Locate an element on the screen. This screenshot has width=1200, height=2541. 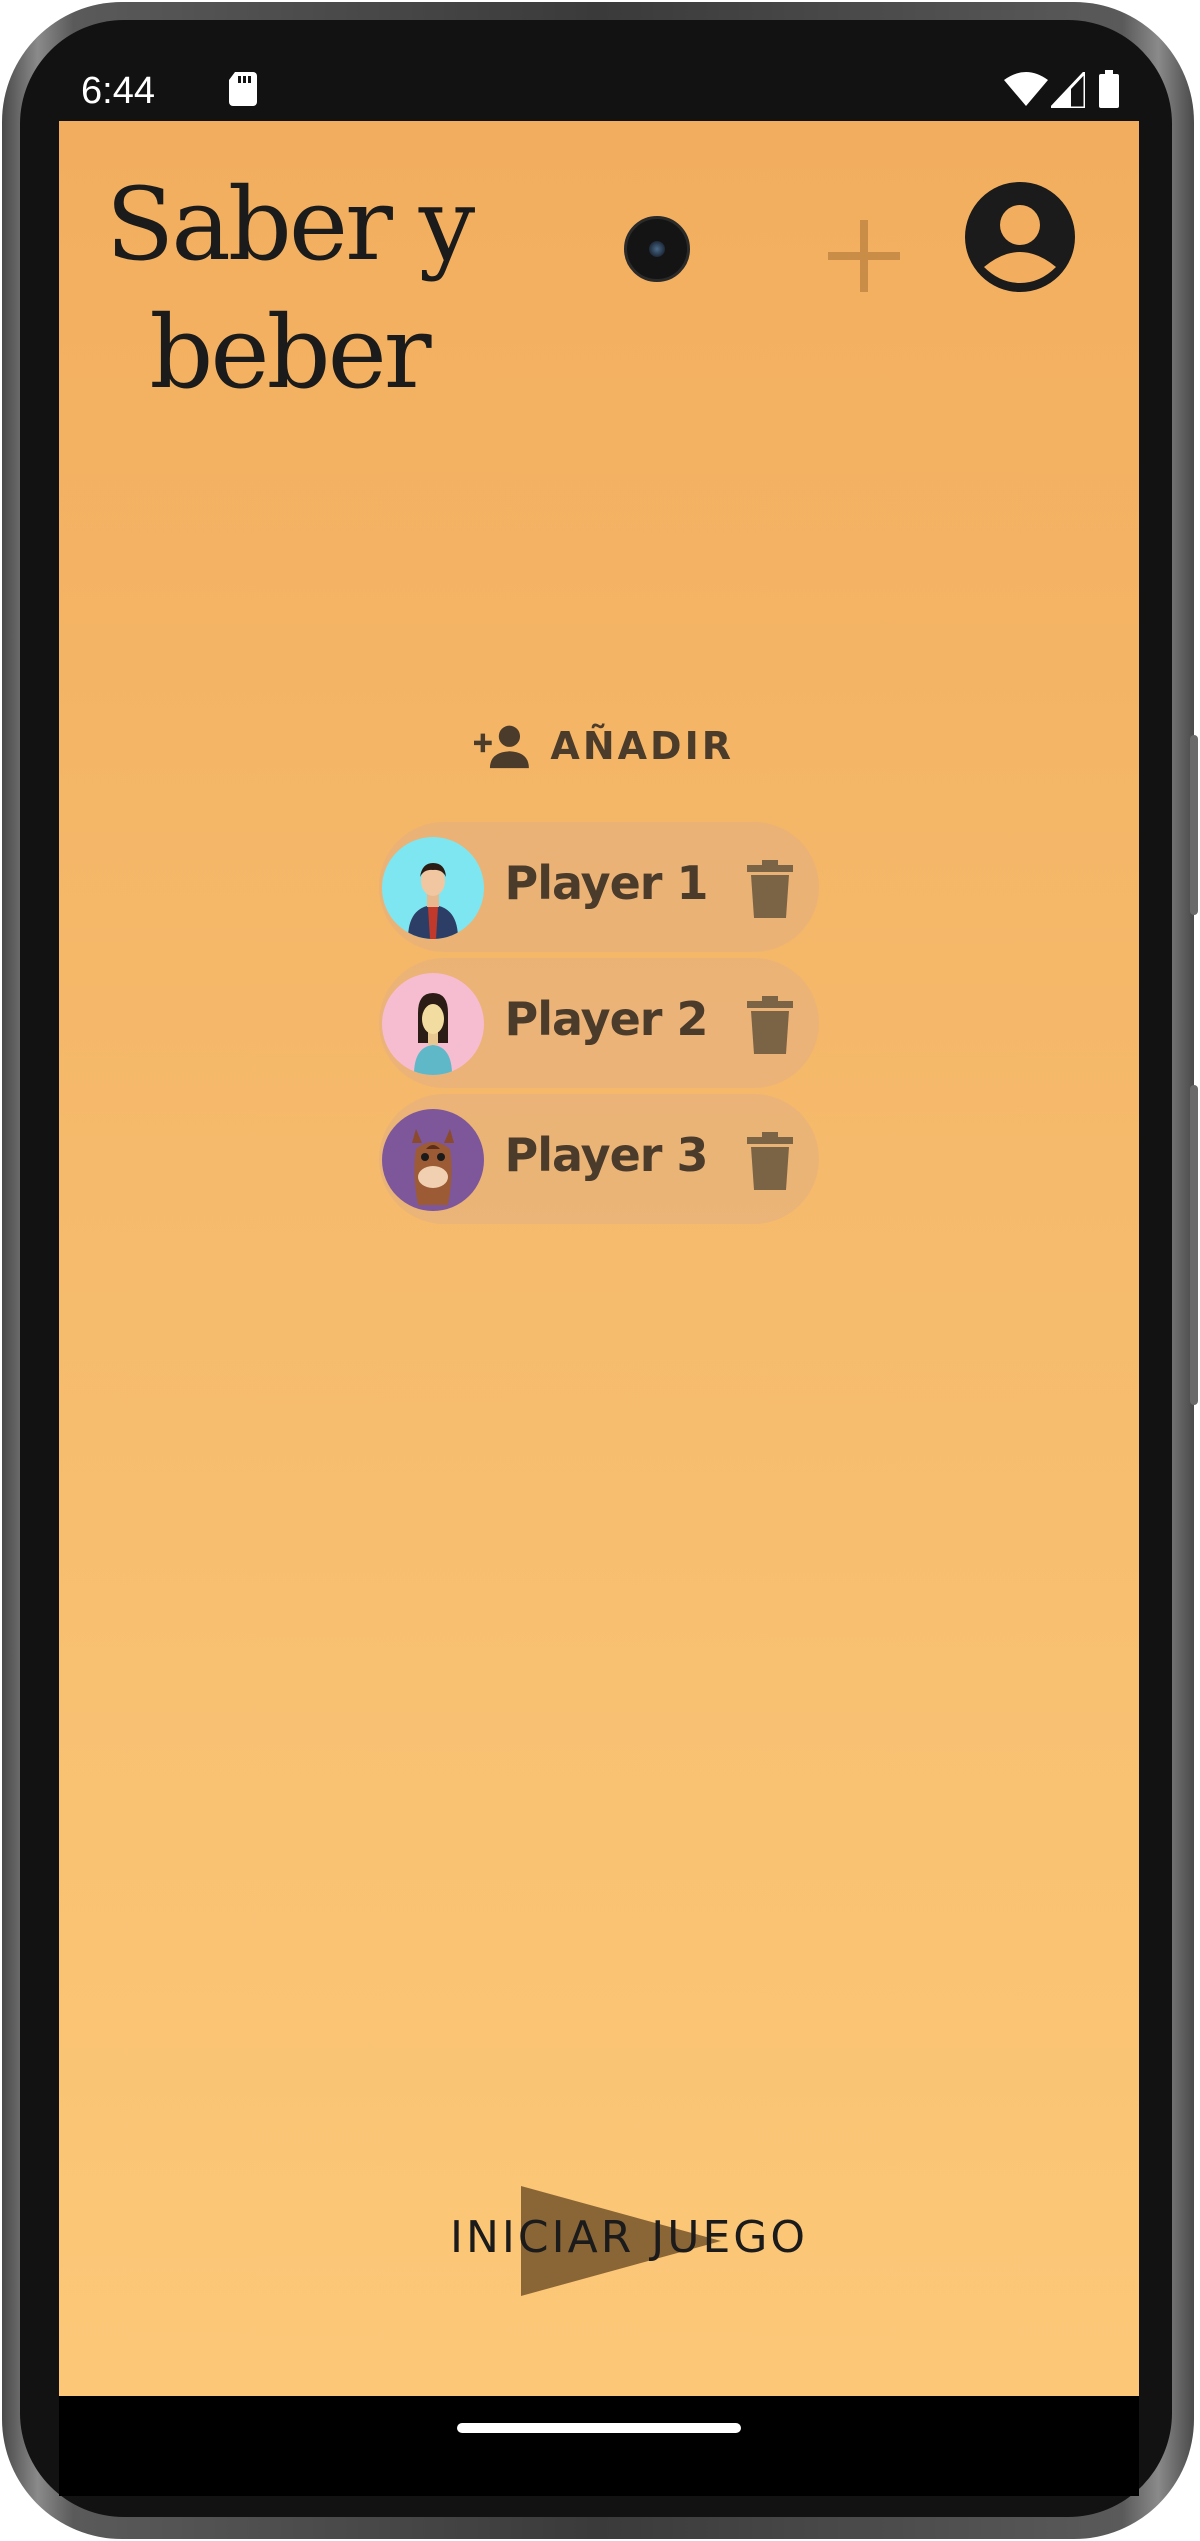
battery-icon is located at coordinates (1109, 89).